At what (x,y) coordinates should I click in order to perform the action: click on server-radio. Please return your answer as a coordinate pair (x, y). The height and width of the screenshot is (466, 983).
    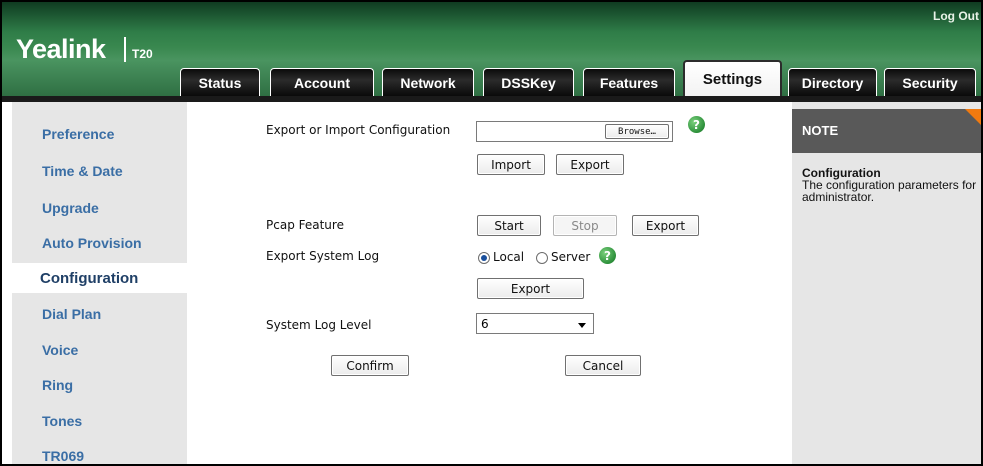
    Looking at the image, I should click on (542, 258).